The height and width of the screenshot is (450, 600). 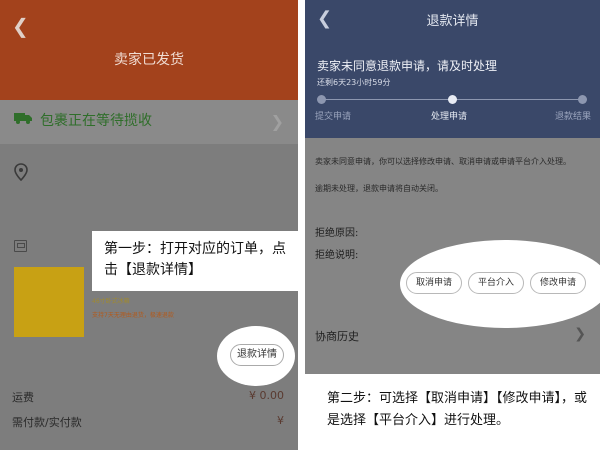 I want to click on order-header: ❮ 卖家已发货, so click(x=149, y=50).